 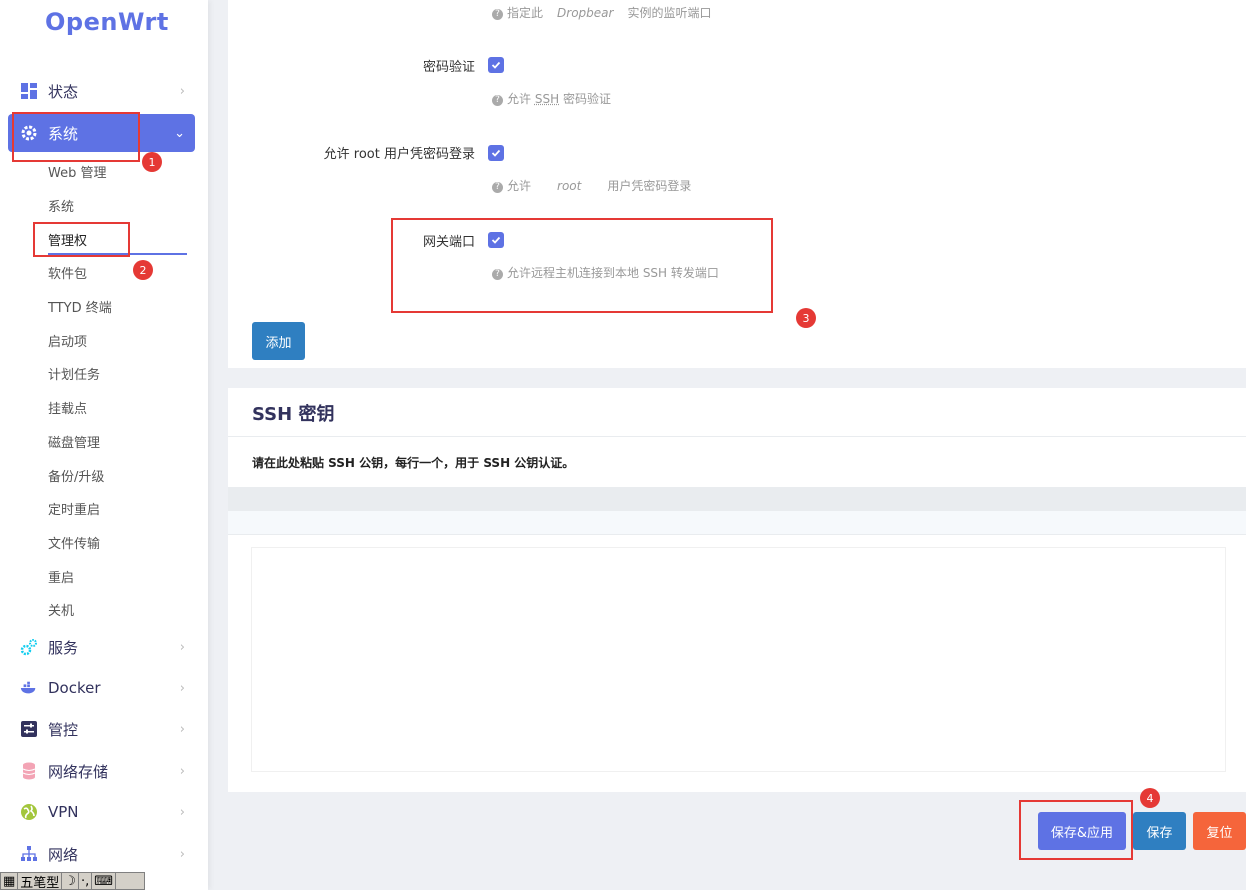 What do you see at coordinates (601, 12) in the screenshot?
I see `port-hint: ? 指定此 Dropbear 实例的监听端口` at bounding box center [601, 12].